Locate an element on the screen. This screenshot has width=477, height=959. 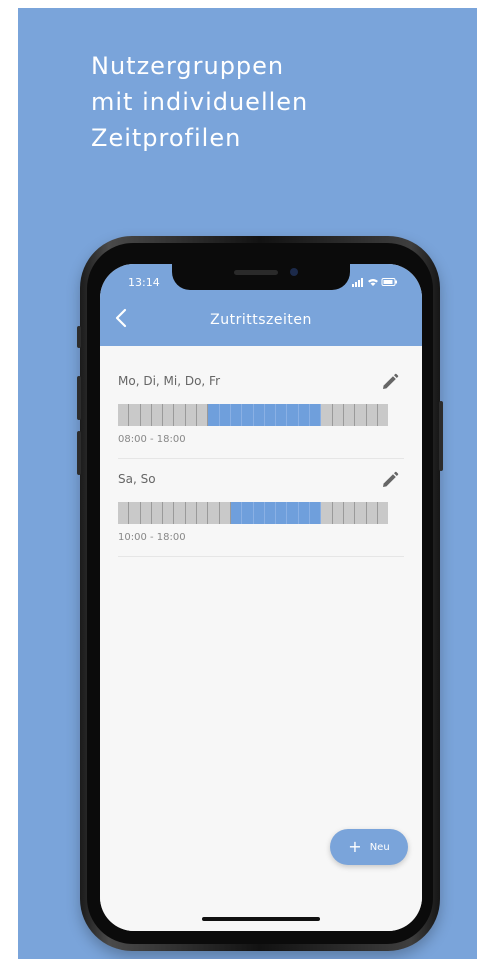
status-icons is located at coordinates (375, 283).